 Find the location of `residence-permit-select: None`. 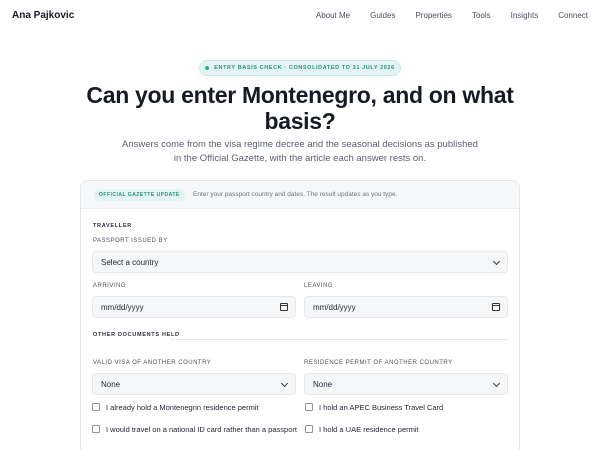

residence-permit-select: None is located at coordinates (406, 384).